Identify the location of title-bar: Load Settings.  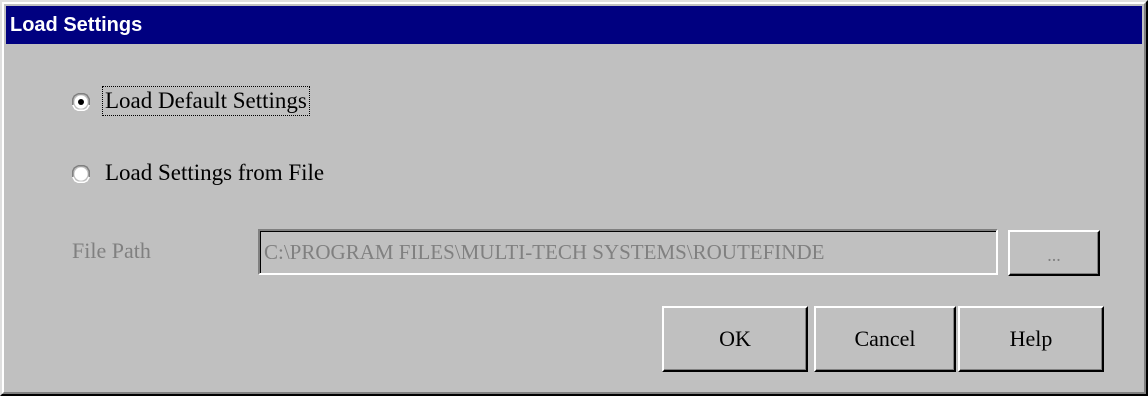
(574, 25).